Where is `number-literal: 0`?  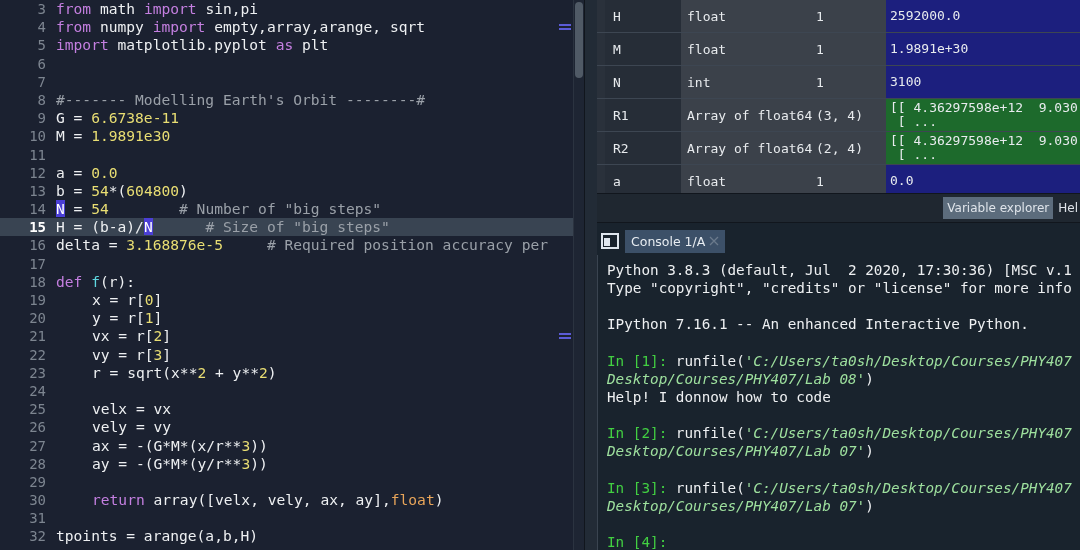
number-literal: 0 is located at coordinates (149, 299).